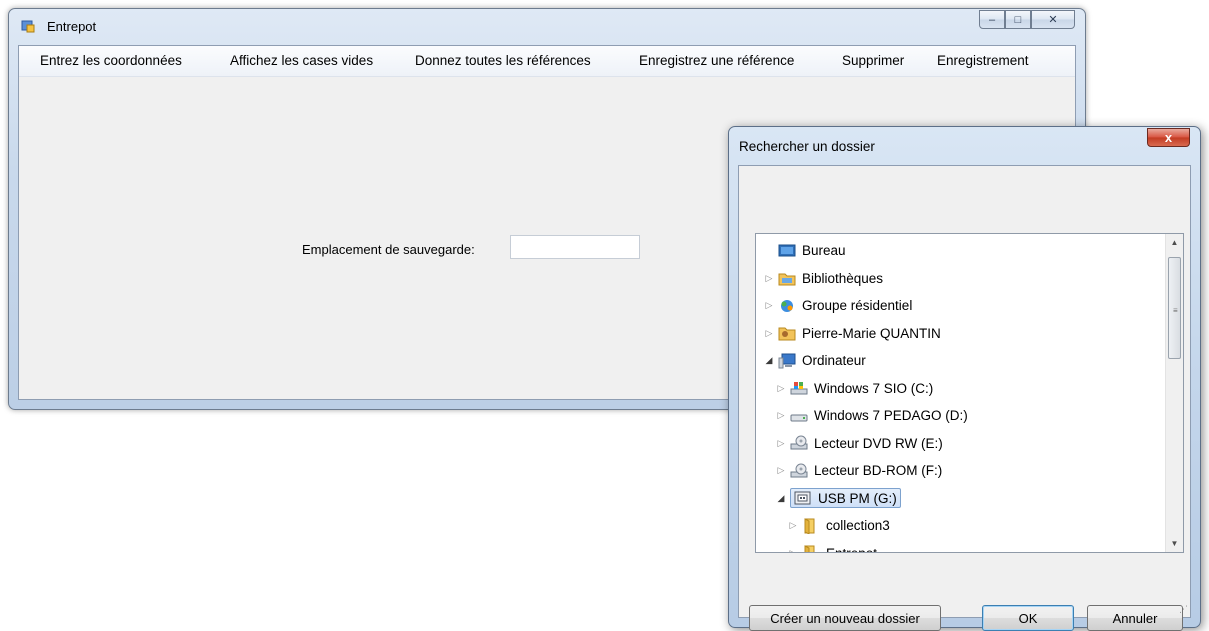 The height and width of the screenshot is (631, 1209). I want to click on libraries-icon, so click(787, 278).